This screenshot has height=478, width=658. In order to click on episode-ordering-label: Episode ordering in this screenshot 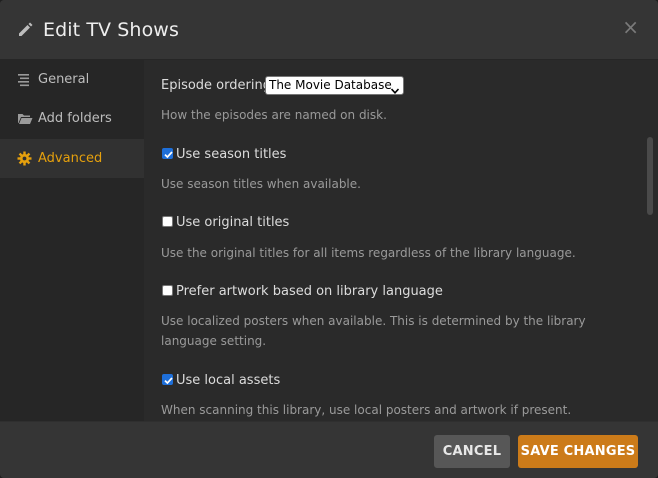, I will do `click(216, 85)`.